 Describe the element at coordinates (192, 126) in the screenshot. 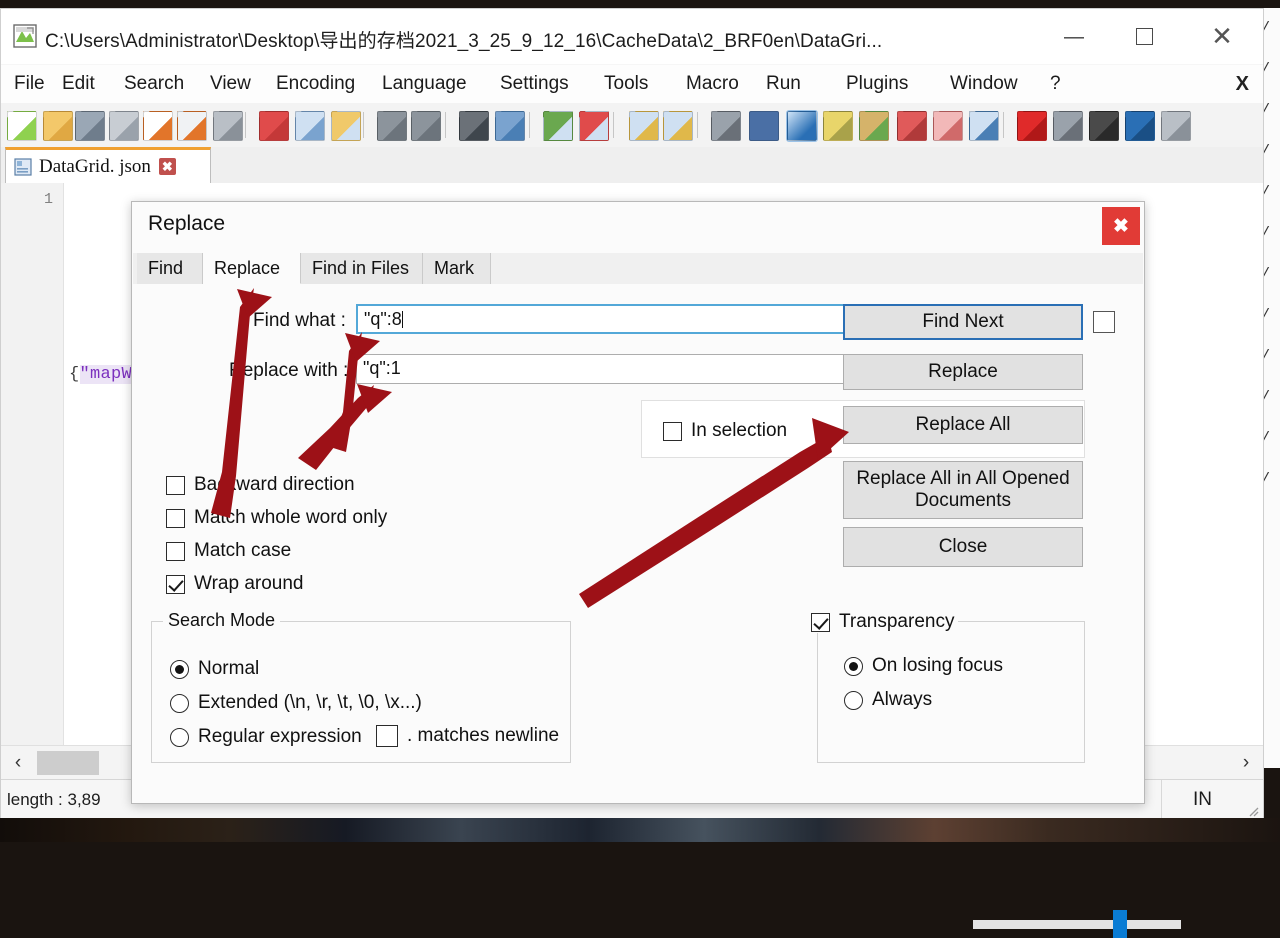

I see `close-all-files-icon` at that location.